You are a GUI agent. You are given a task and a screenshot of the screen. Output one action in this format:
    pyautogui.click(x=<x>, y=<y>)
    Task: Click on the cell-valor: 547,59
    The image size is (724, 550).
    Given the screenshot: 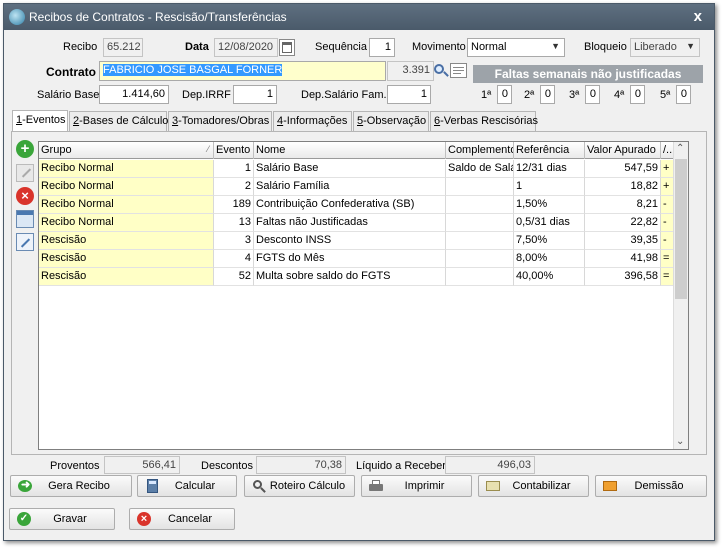 What is the action you would take?
    pyautogui.click(x=623, y=169)
    